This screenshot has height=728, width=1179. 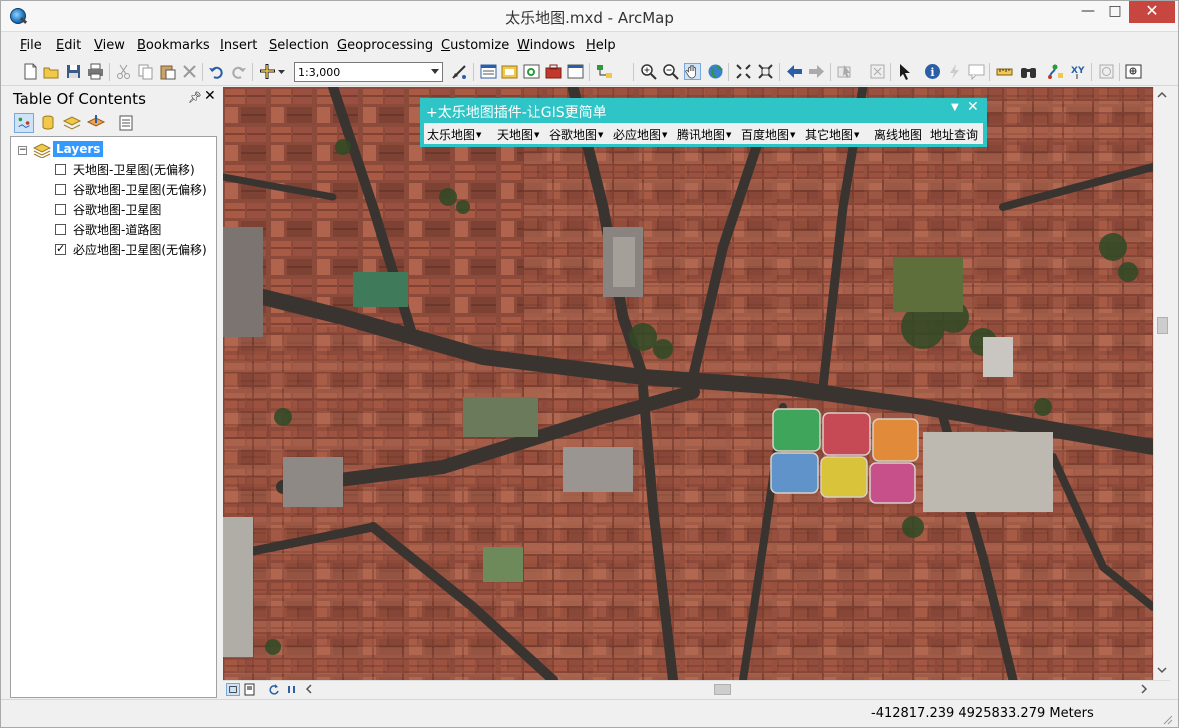 I want to click on close-button: ✕, so click(x=1152, y=12).